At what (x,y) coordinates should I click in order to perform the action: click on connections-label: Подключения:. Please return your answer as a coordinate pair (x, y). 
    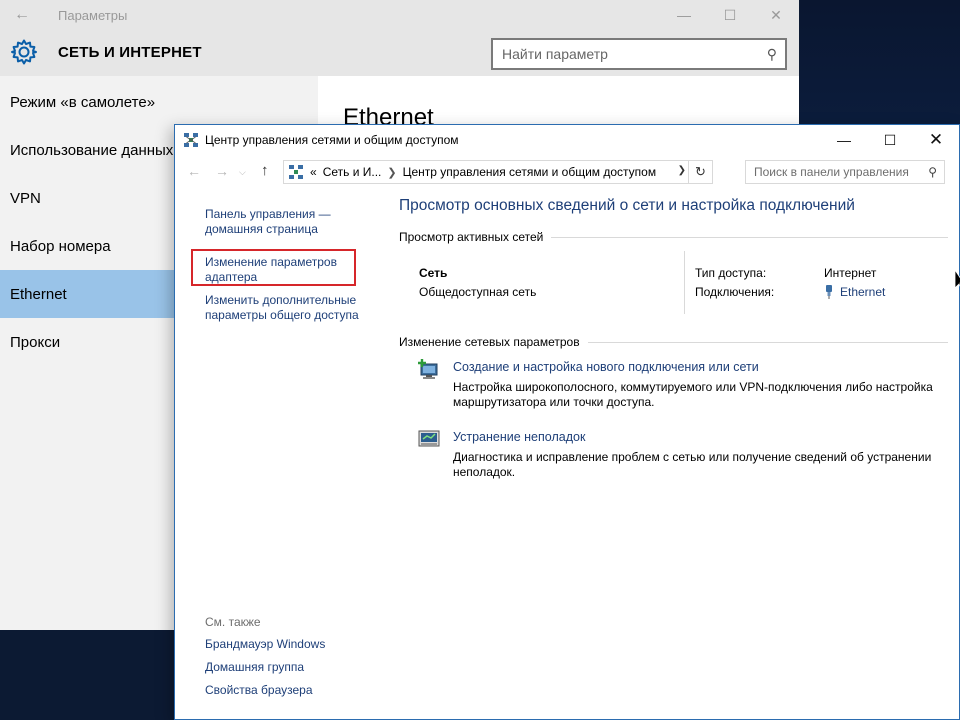
    Looking at the image, I should click on (735, 292).